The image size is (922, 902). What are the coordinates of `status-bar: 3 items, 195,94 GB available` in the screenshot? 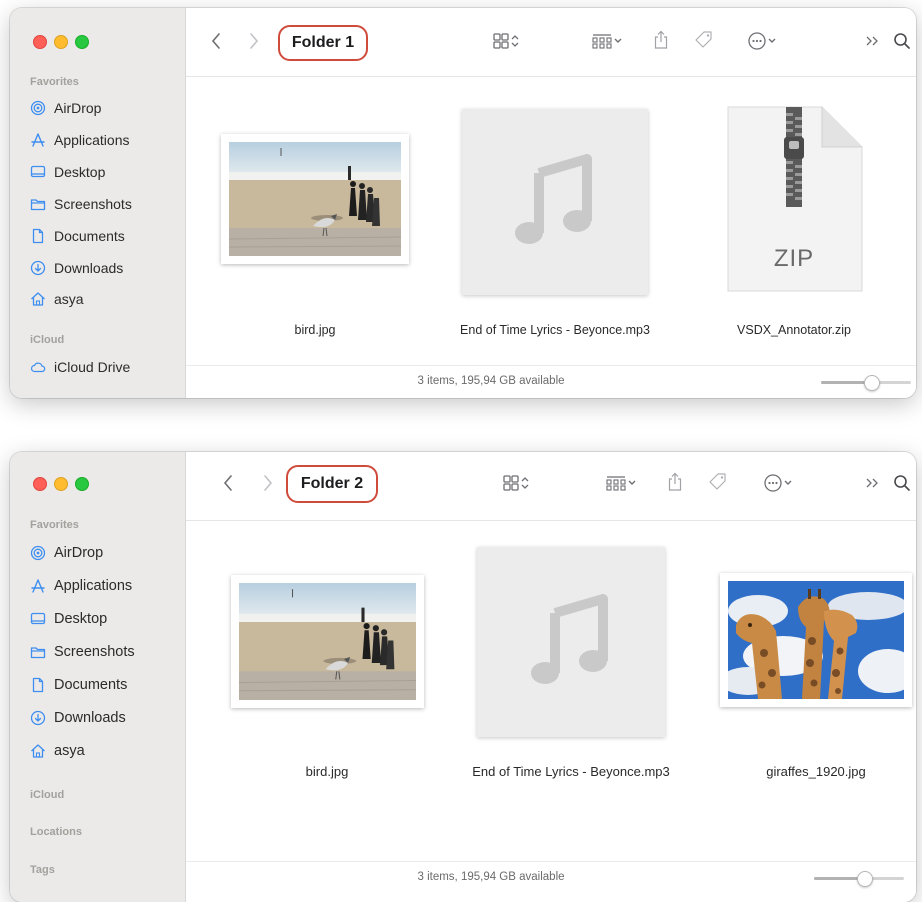 It's located at (551, 381).